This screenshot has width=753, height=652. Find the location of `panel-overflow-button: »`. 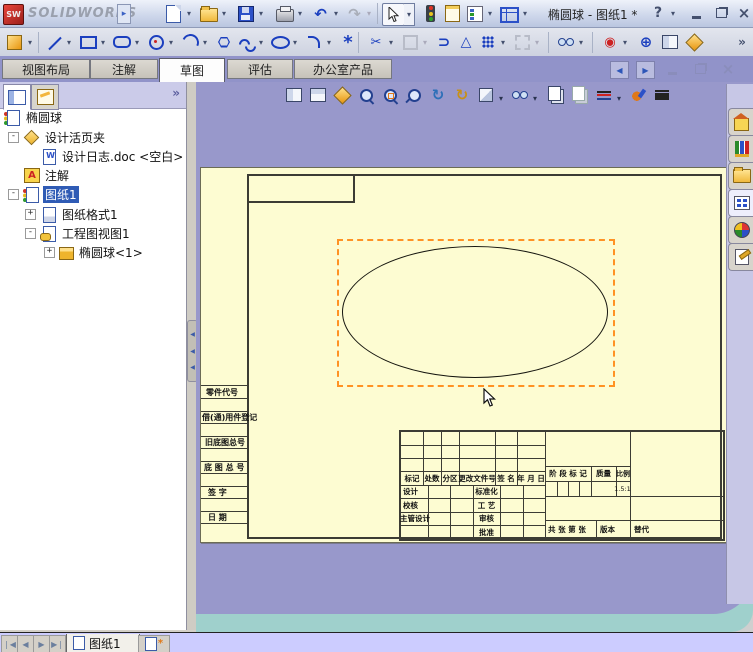

panel-overflow-button: » is located at coordinates (176, 93).